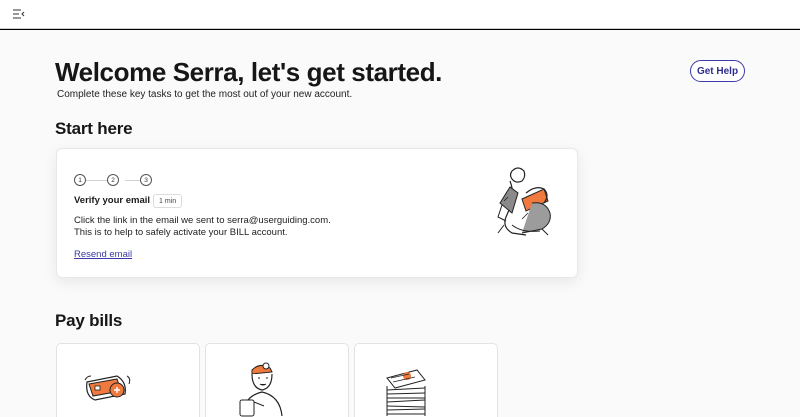 Image resolution: width=800 pixels, height=417 pixels. What do you see at coordinates (19, 14) in the screenshot?
I see `sidebar-collapse-icon` at bounding box center [19, 14].